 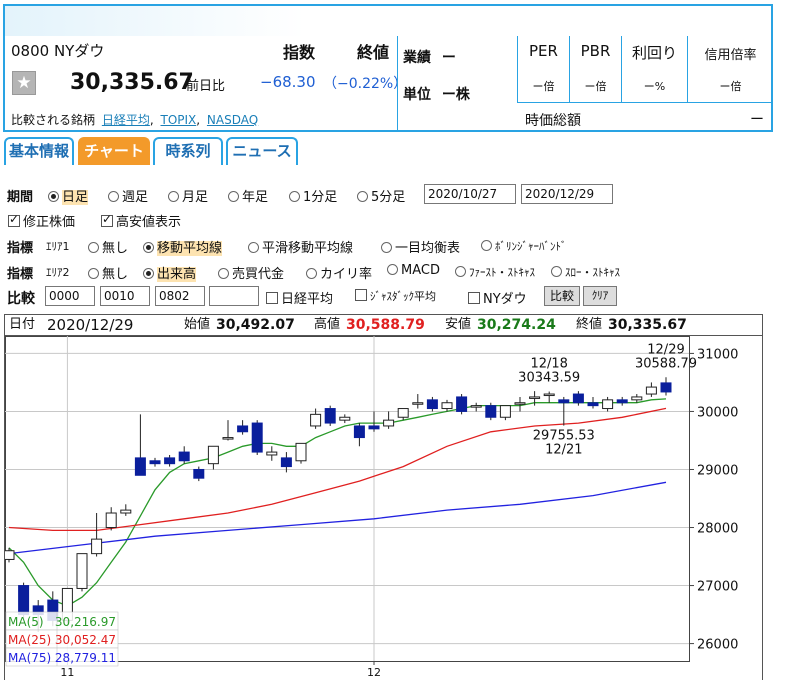 What do you see at coordinates (21, 299) in the screenshot?
I see `compare-label: 比較` at bounding box center [21, 299].